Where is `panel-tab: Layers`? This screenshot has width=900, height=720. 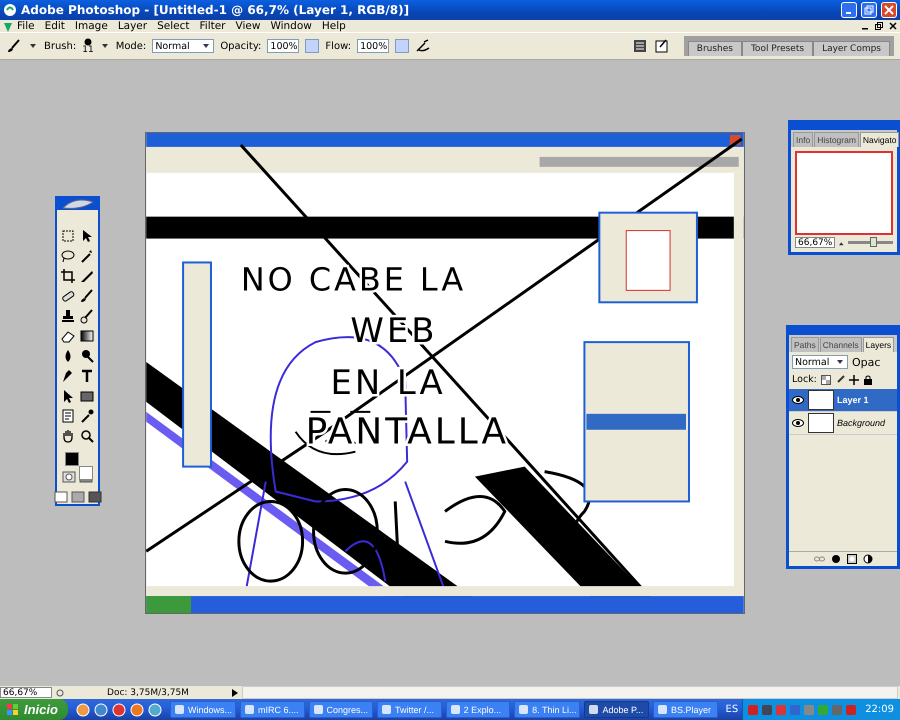
panel-tab: Layers is located at coordinates (878, 344).